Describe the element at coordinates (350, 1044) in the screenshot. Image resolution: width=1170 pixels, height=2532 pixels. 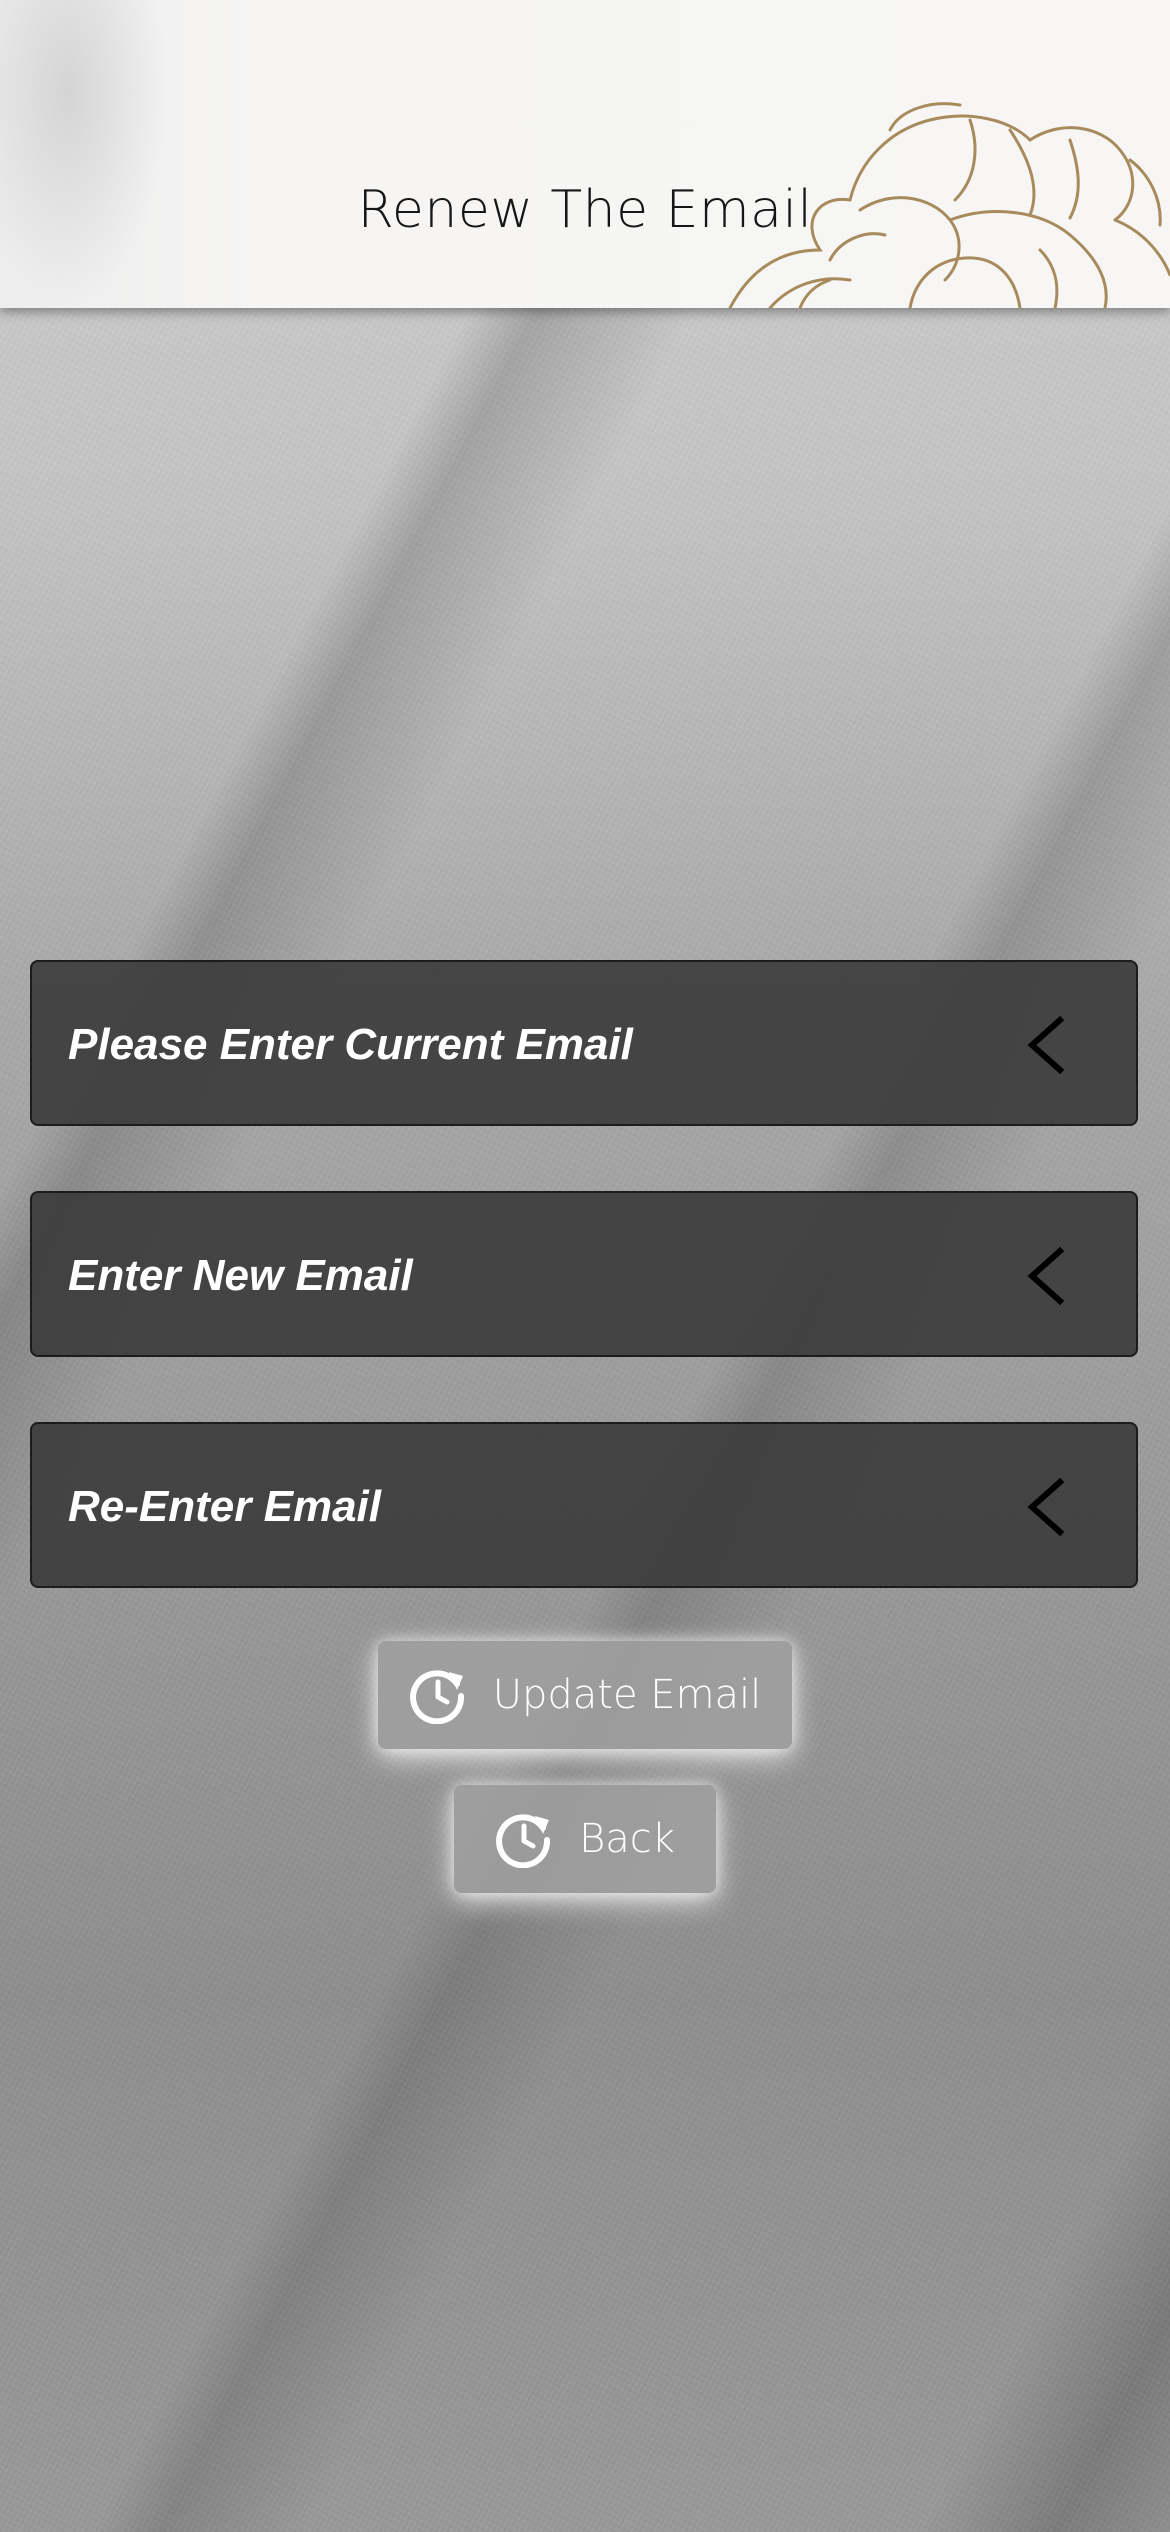
I see `current-email-label: Please Enter Current Email` at that location.